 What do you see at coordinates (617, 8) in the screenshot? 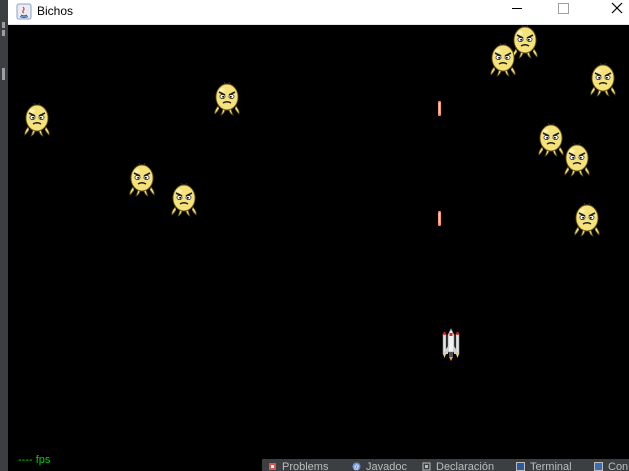
I see `close-icon` at bounding box center [617, 8].